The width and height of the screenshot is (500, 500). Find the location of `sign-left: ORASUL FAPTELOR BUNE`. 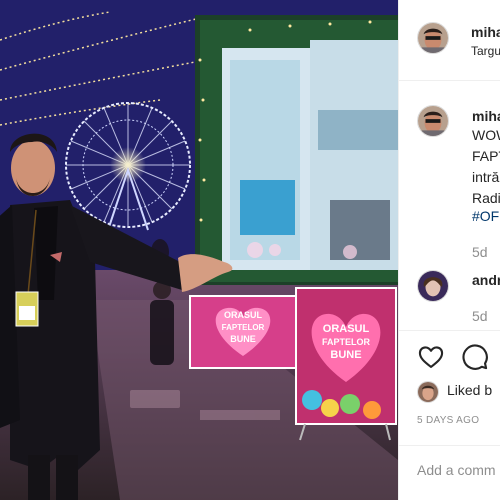

sign-left: ORASUL FAPTELOR BUNE is located at coordinates (243, 332).